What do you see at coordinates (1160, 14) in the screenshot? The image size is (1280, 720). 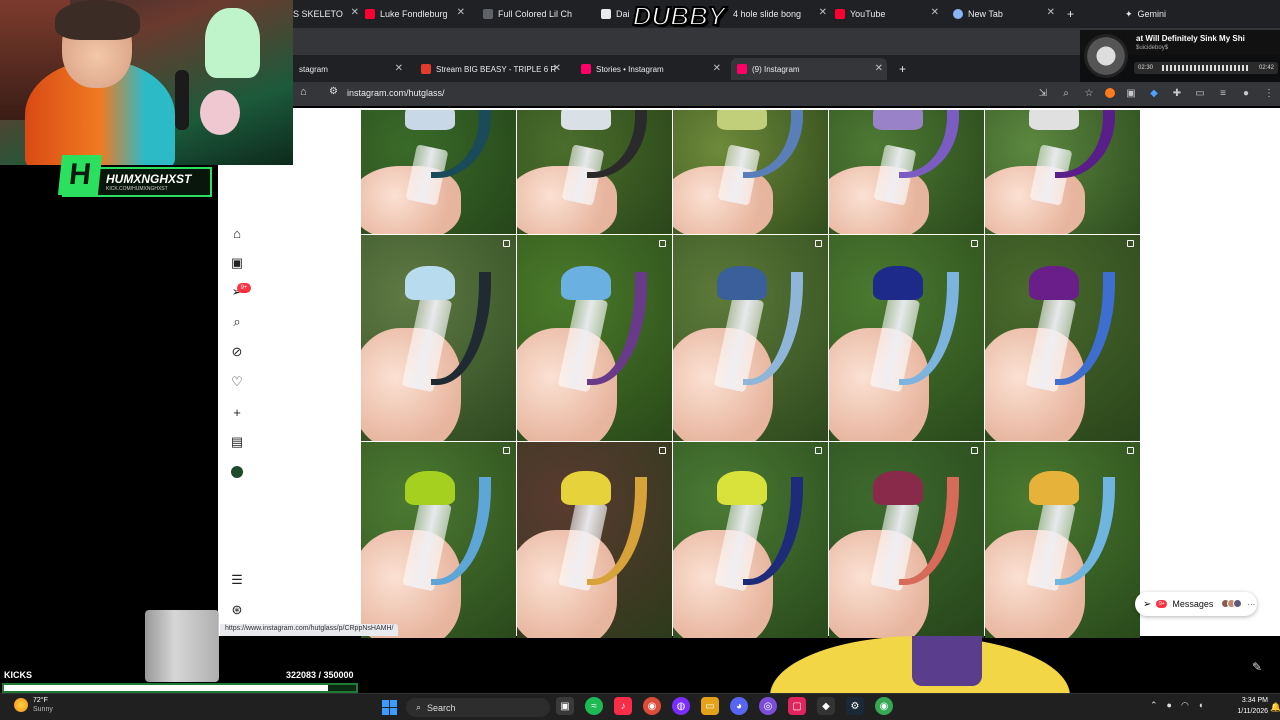 I see `gemini-button: ✦ Gemini` at bounding box center [1160, 14].